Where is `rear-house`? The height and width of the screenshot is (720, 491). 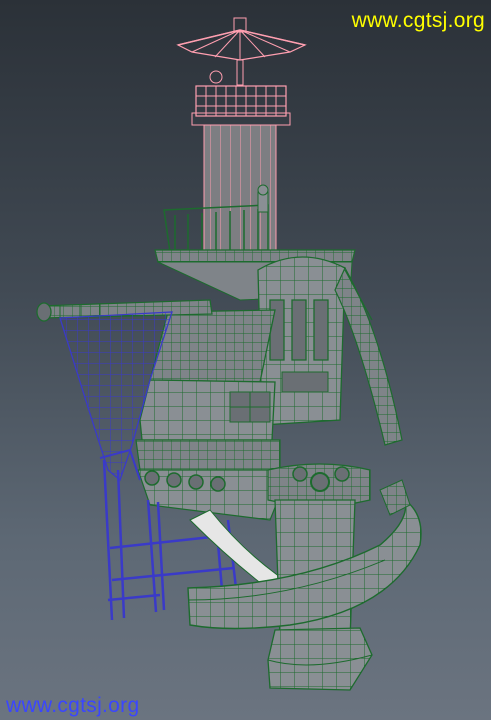 rear-house is located at coordinates (330, 351).